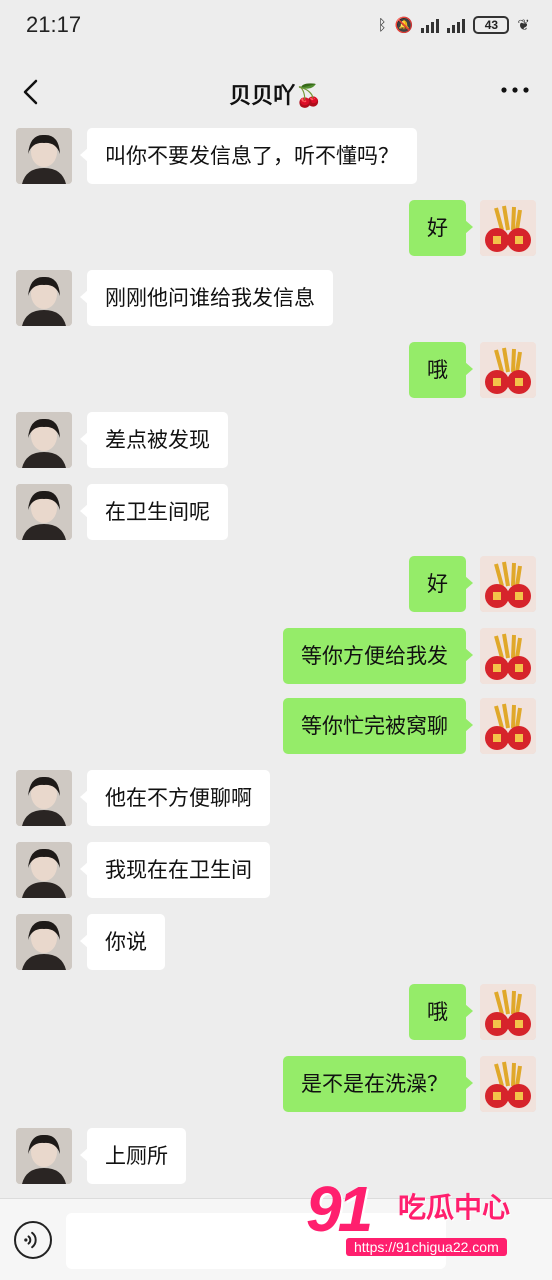 This screenshot has height=1280, width=552. I want to click on watermark-url: https://91chigua22.com, so click(426, 1247).